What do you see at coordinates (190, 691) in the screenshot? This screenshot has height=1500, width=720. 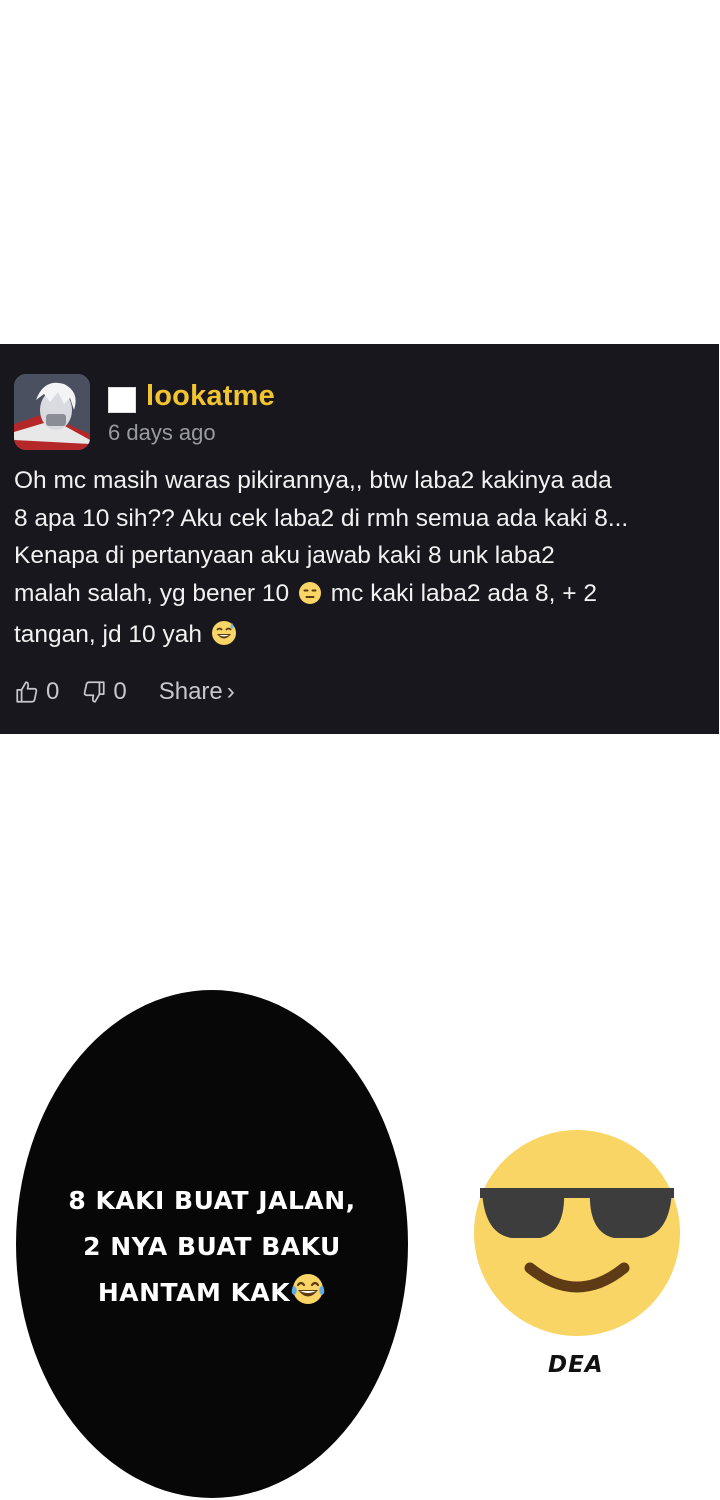 I see `share-label: Share` at bounding box center [190, 691].